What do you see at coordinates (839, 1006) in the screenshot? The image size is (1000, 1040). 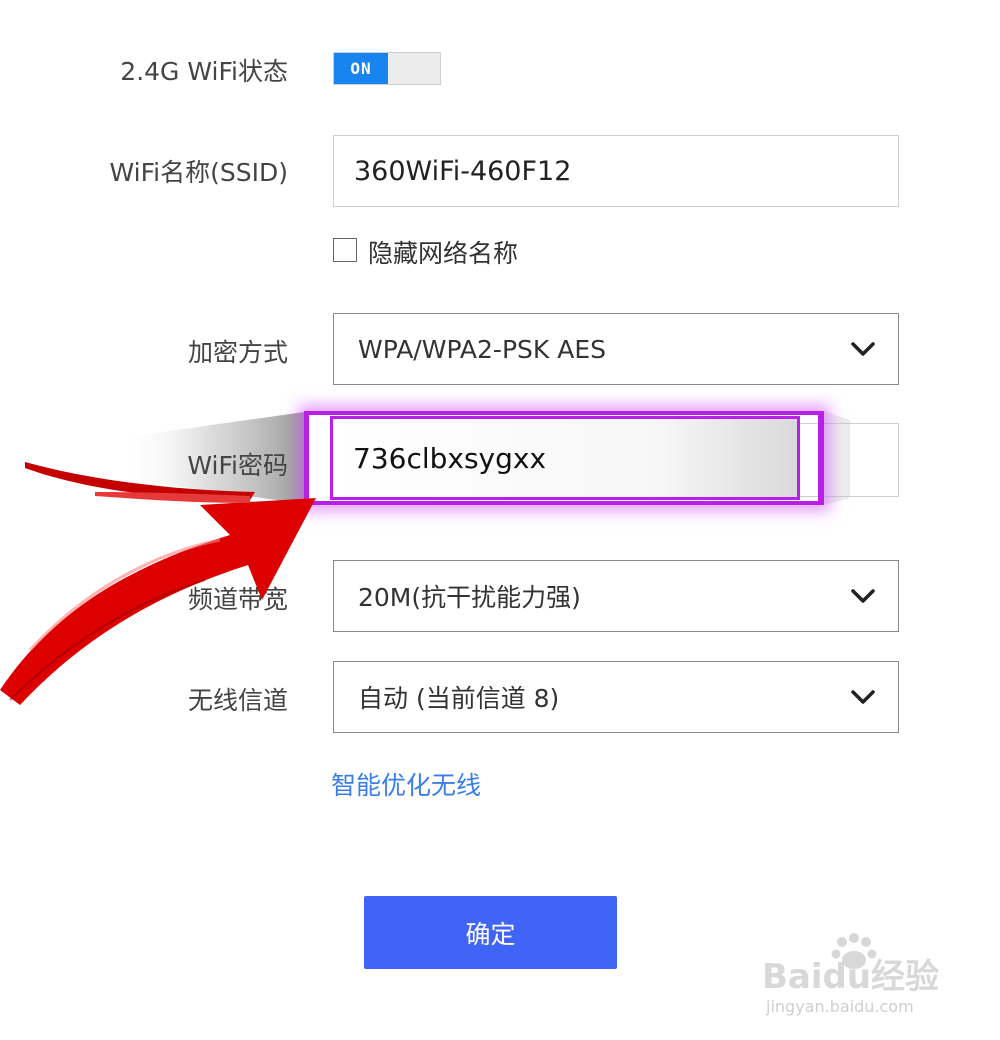 I see `watermark-url: jingyan.baidu.com` at bounding box center [839, 1006].